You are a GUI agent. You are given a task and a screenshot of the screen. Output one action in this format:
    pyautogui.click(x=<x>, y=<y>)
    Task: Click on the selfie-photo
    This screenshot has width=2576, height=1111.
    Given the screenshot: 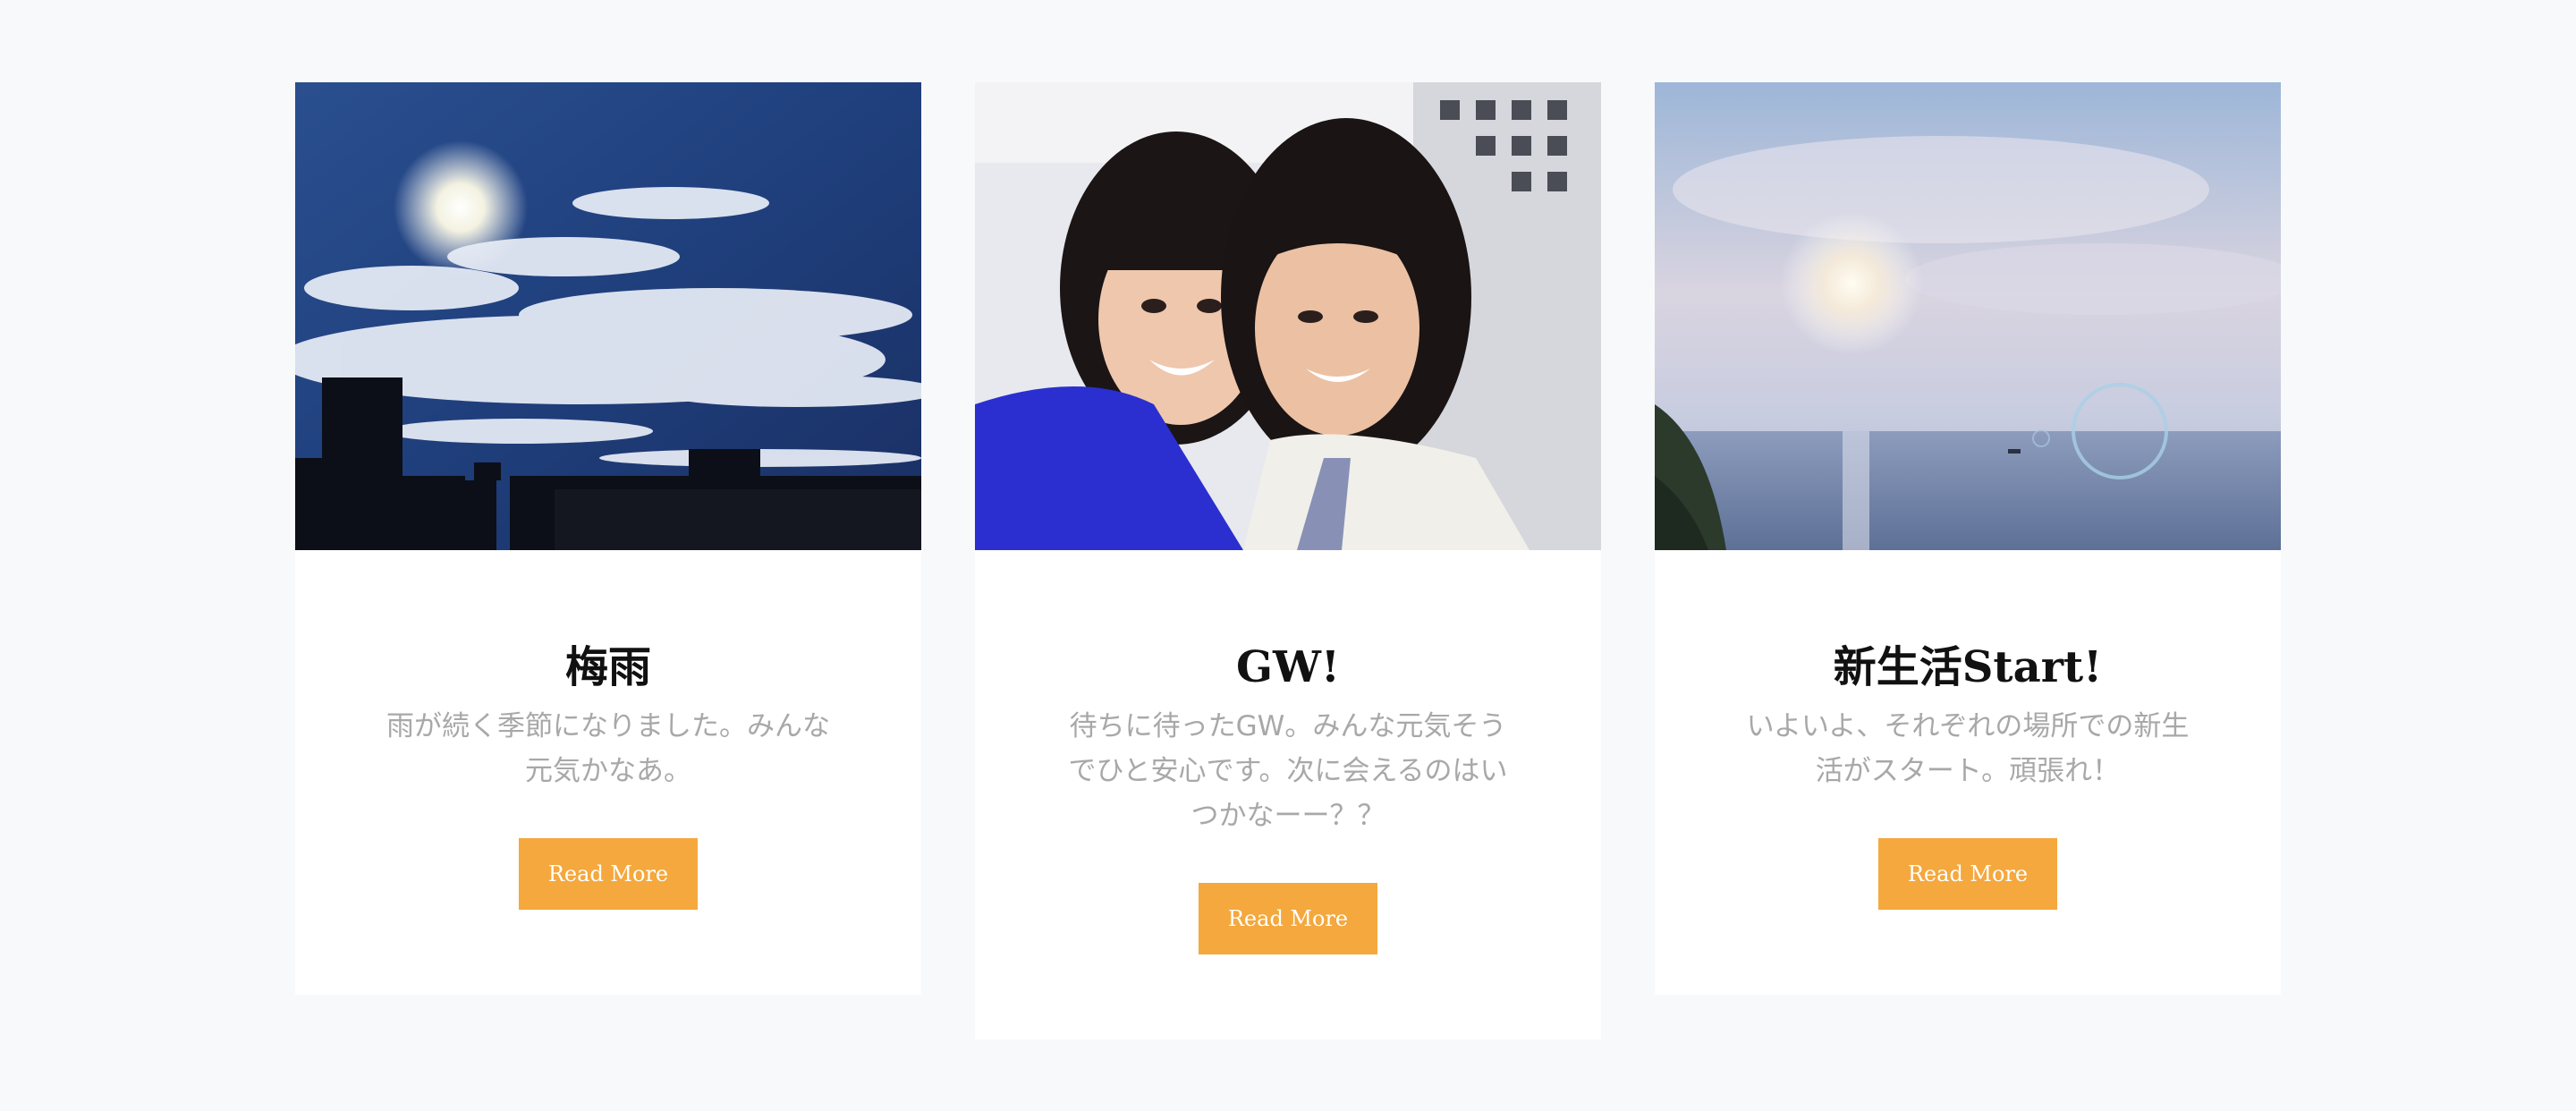 What is the action you would take?
    pyautogui.click(x=1288, y=316)
    